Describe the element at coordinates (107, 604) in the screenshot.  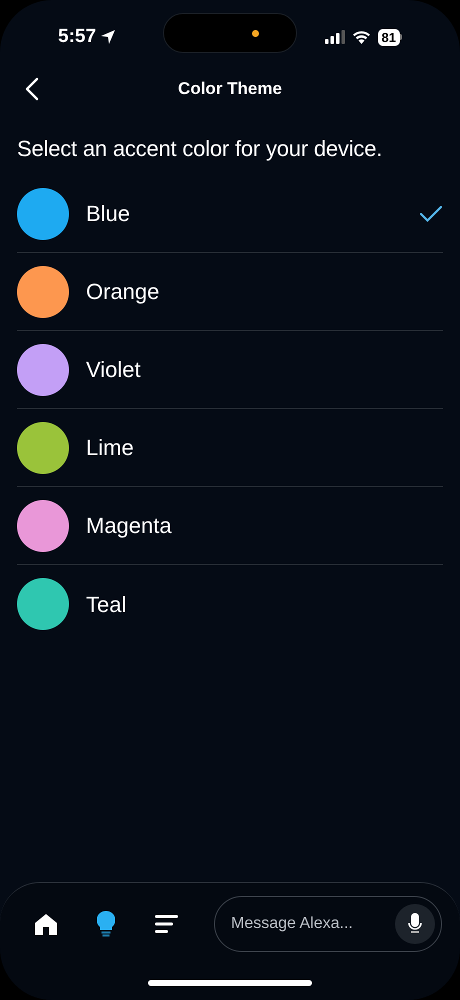
I see `color-label: Teal` at that location.